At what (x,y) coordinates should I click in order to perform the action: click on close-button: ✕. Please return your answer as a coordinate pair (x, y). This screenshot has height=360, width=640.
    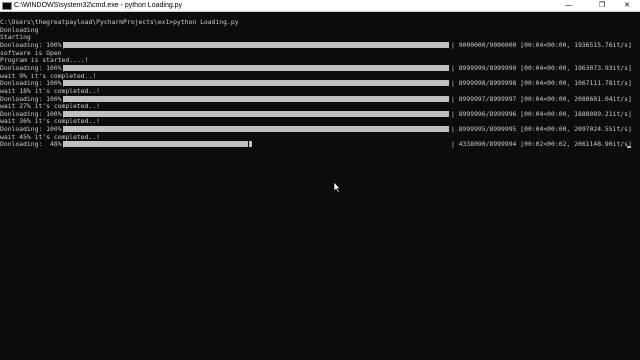
    Looking at the image, I should click on (627, 5).